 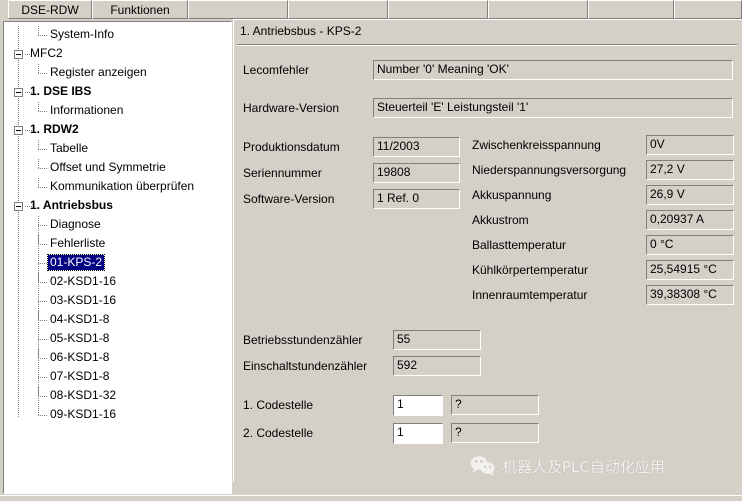 What do you see at coordinates (278, 405) in the screenshot?
I see `field-label: 1. Codestelle` at bounding box center [278, 405].